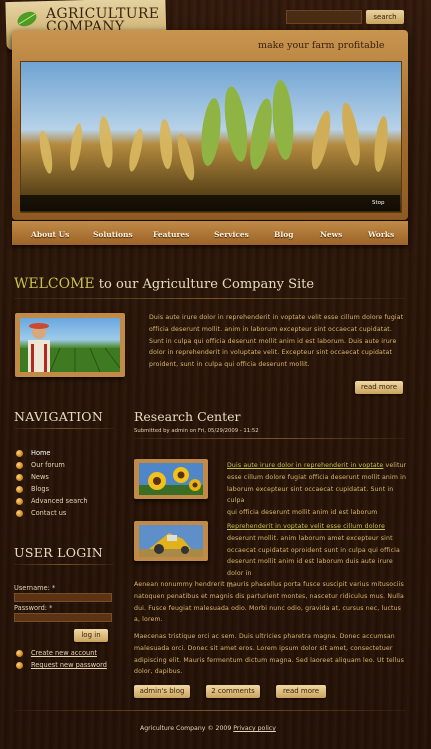 This screenshot has height=749, width=431. I want to click on welcome-heading: WELCOME to our Agriculture Company Site, so click(164, 284).